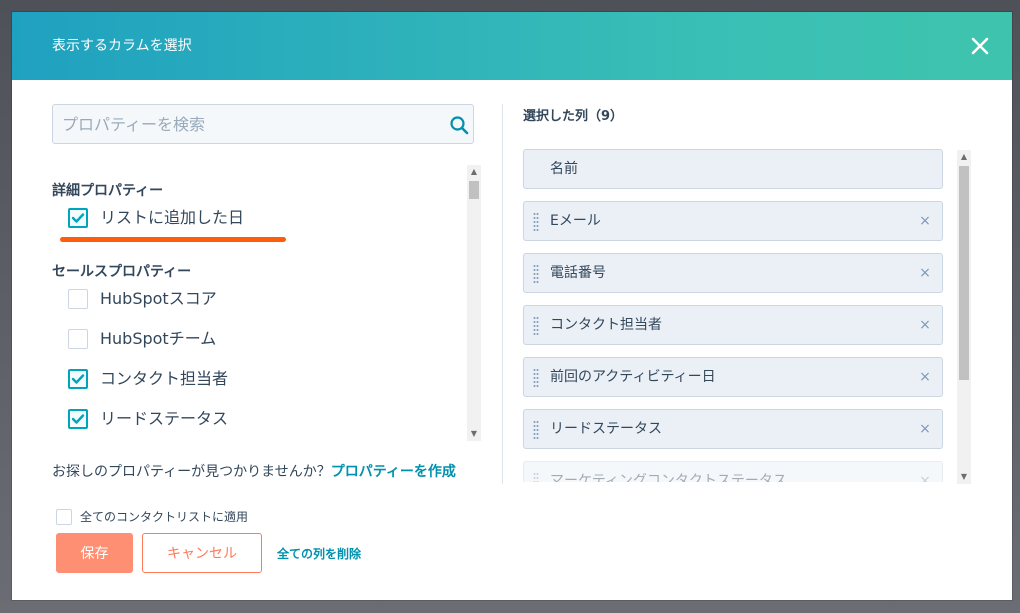 Image resolution: width=1020 pixels, height=613 pixels. What do you see at coordinates (202, 553) in the screenshot?
I see `cancel-button: キャンセル` at bounding box center [202, 553].